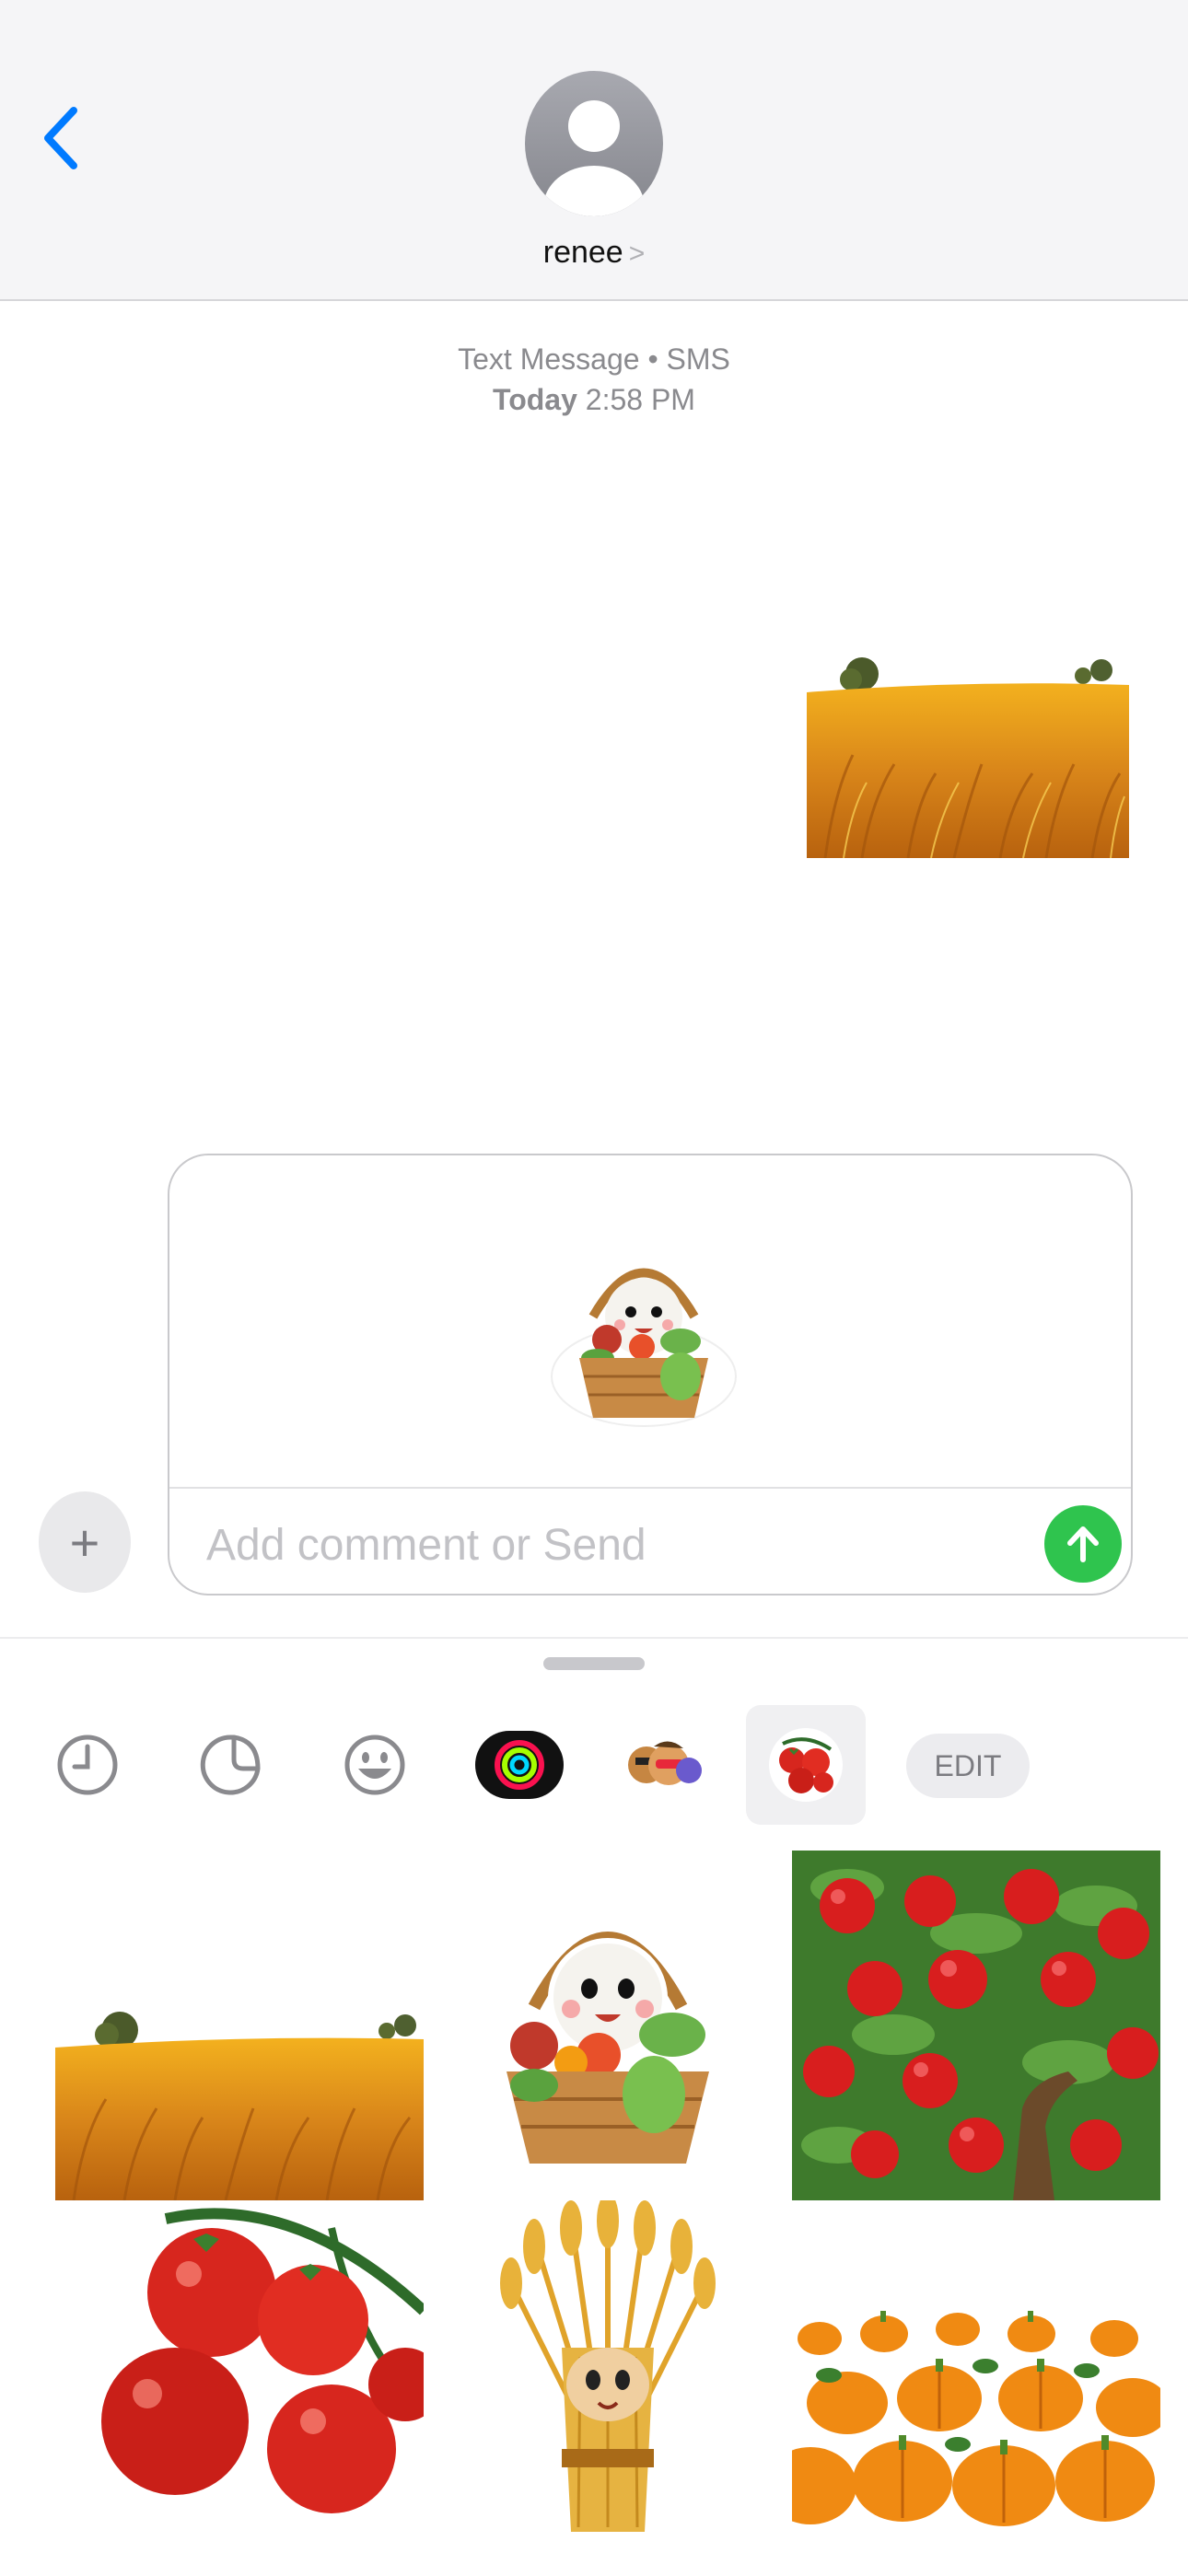 This screenshot has height=2576, width=1188. Describe the element at coordinates (650, 1488) in the screenshot. I see `compose-divider` at that location.